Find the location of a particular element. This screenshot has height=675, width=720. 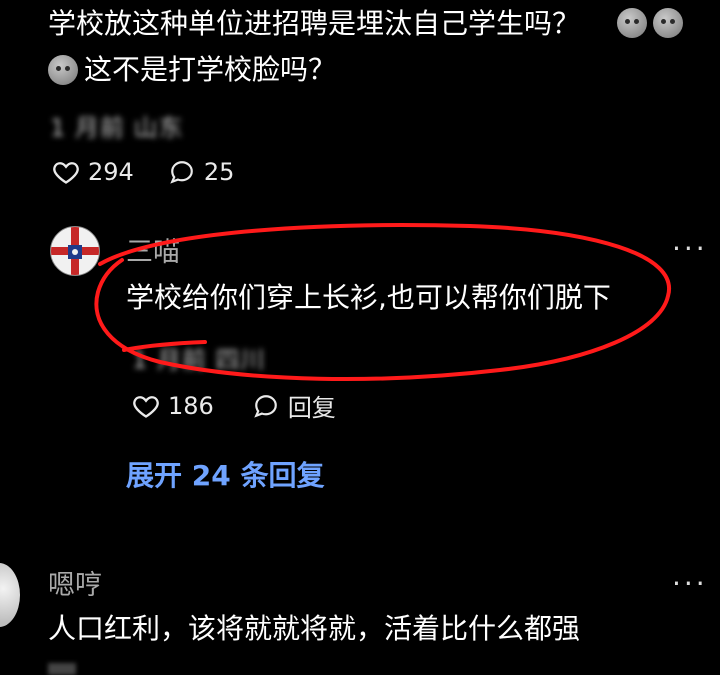

reply-button: 回复 is located at coordinates (294, 405).